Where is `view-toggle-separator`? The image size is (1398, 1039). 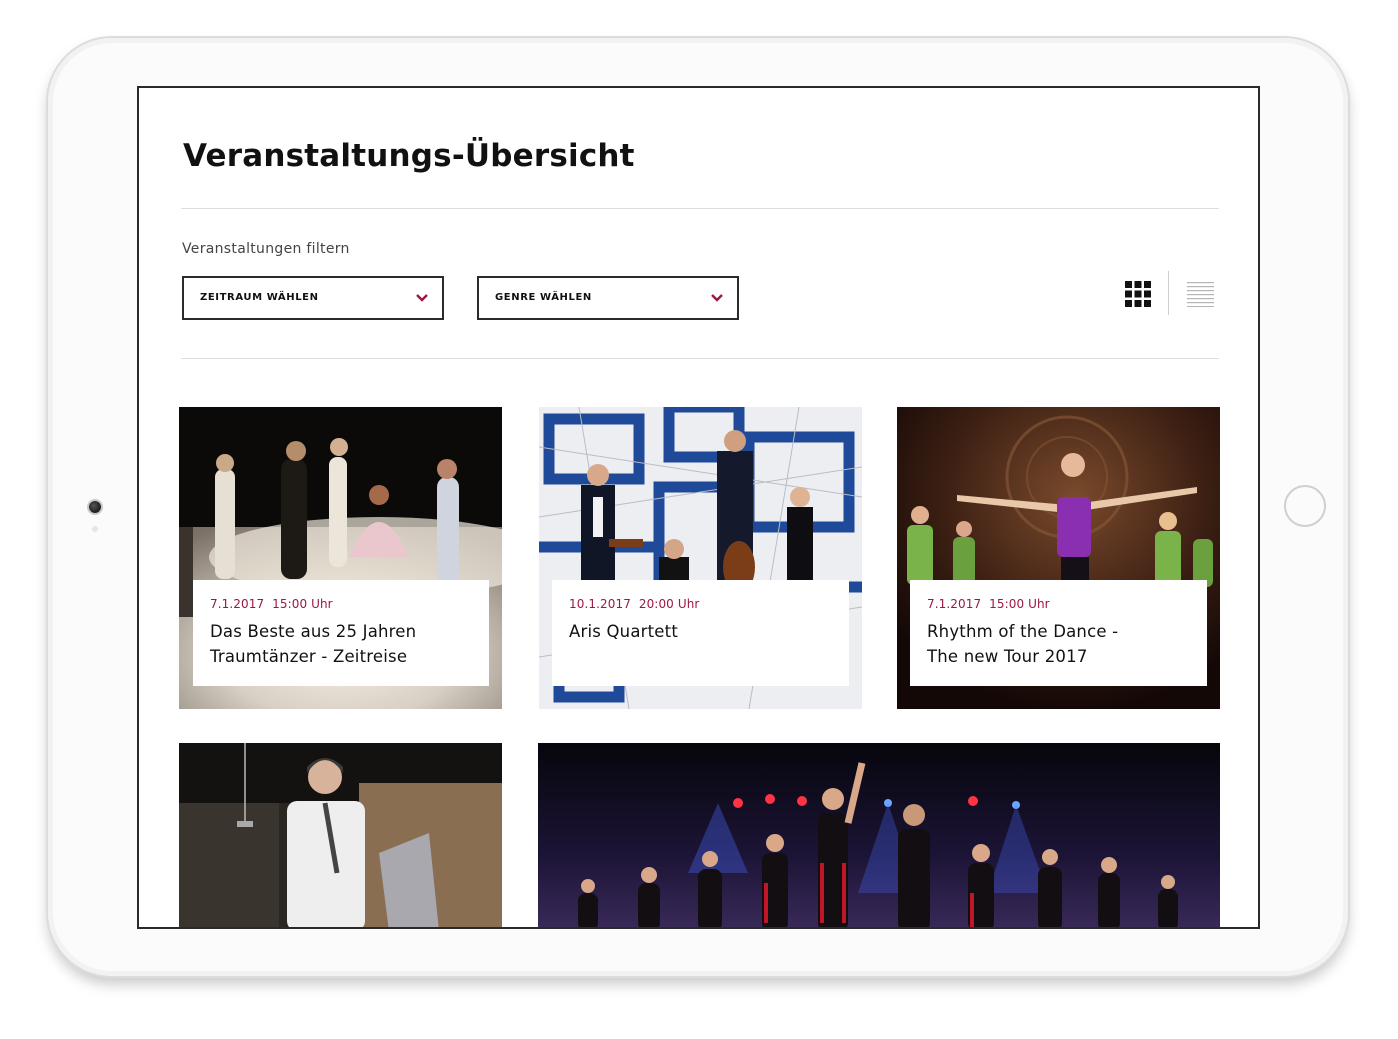
view-toggle-separator is located at coordinates (1168, 293).